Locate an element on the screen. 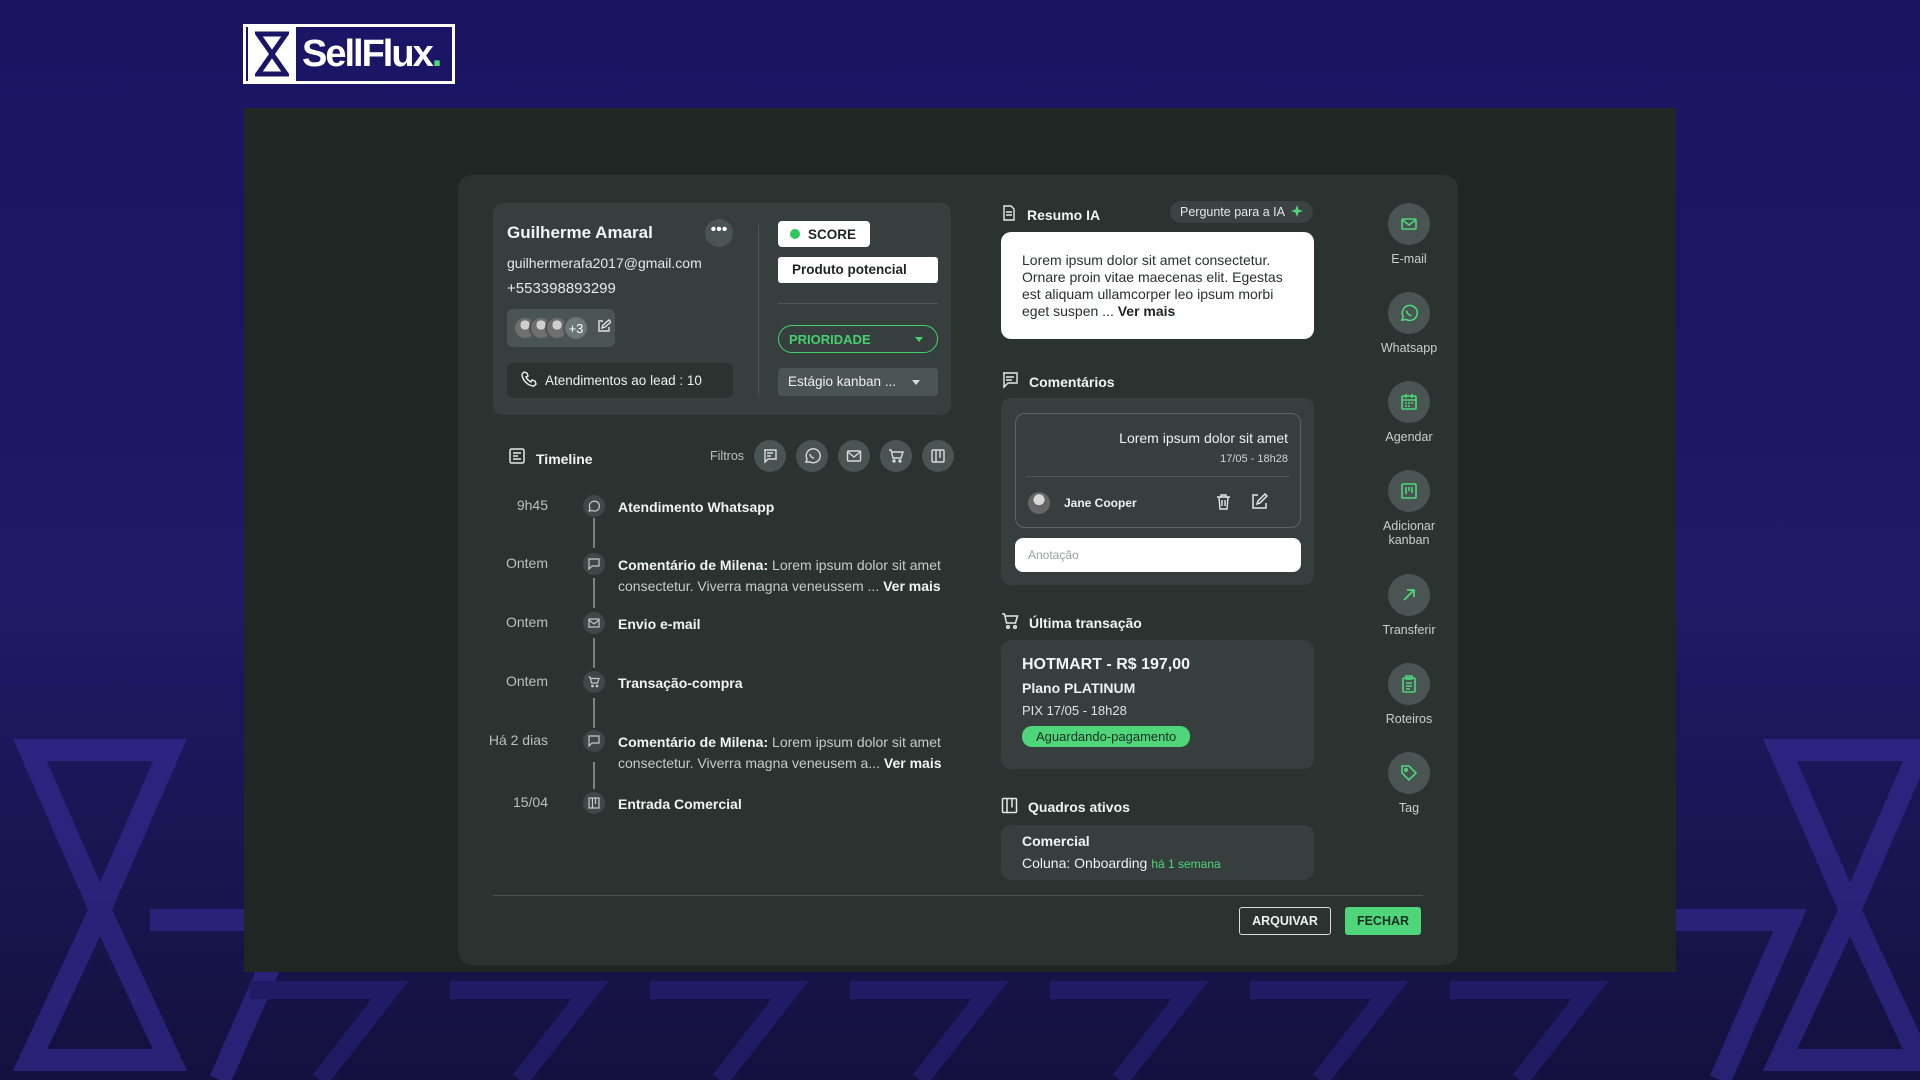  priority-select: PRIORIDADE is located at coordinates (858, 339).